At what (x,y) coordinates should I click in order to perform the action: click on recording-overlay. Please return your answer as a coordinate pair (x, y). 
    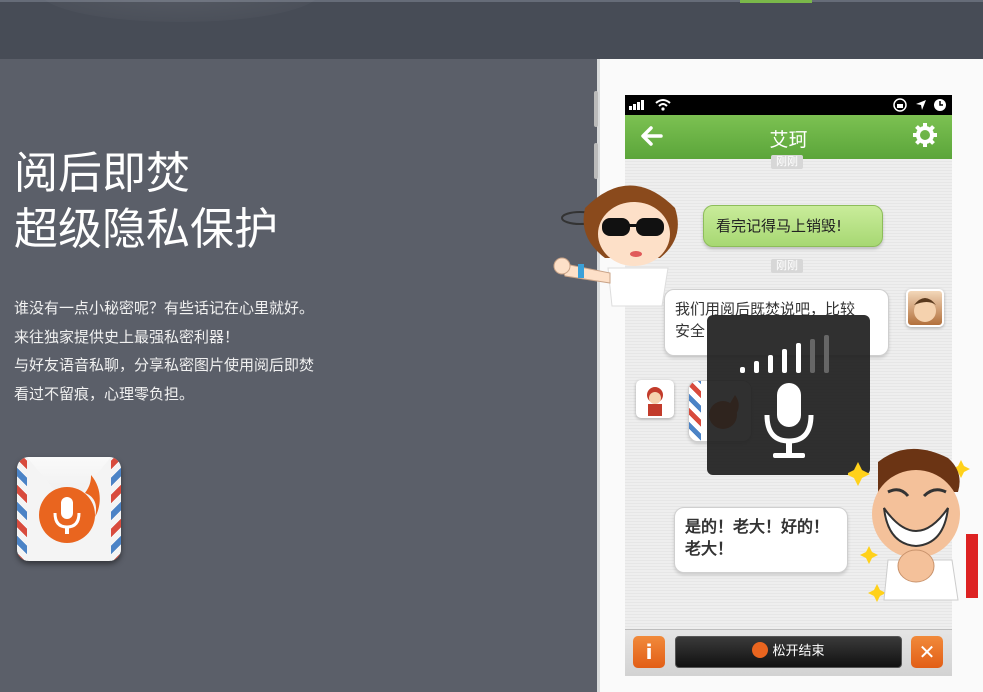
    Looking at the image, I should click on (788, 395).